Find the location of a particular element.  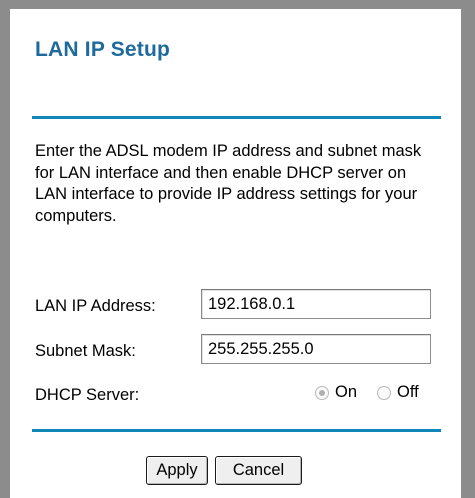

cancel-button: Cancel is located at coordinates (258, 470).